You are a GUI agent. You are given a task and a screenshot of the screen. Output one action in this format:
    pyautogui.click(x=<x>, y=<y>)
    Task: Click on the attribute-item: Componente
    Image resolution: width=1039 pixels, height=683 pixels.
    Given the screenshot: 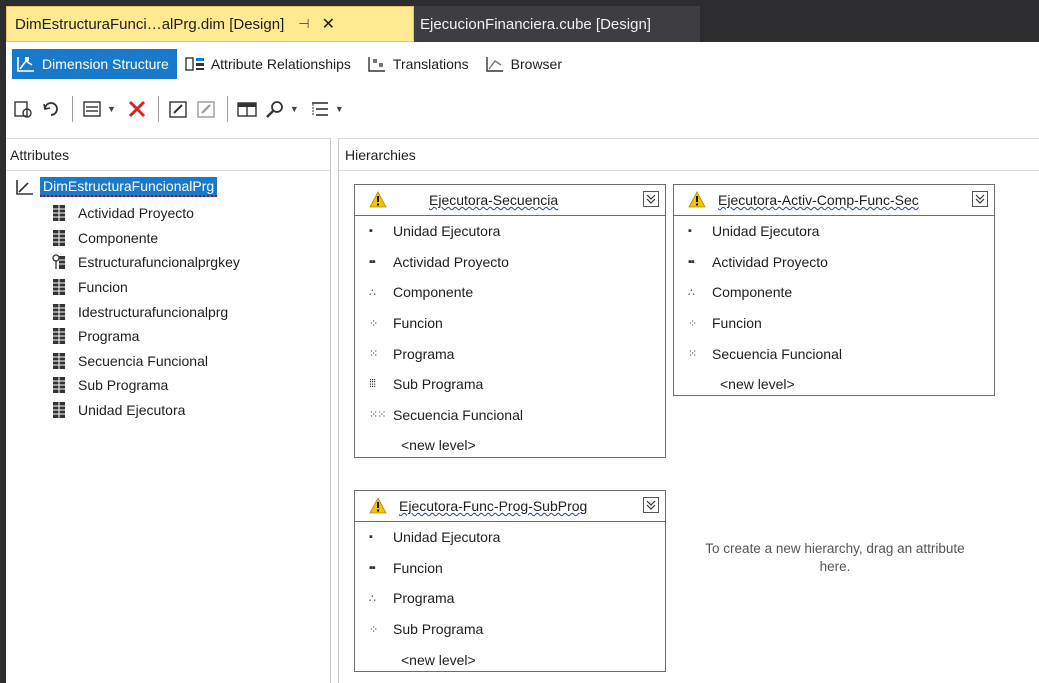 What is the action you would take?
    pyautogui.click(x=146, y=238)
    